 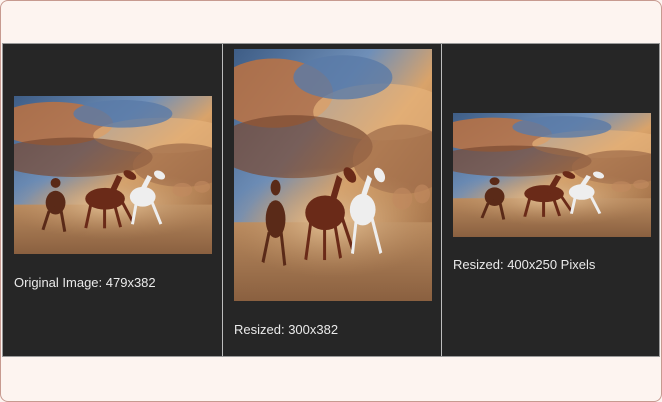 I want to click on image-caption-resized-300: Resized: 300x382, so click(x=286, y=329).